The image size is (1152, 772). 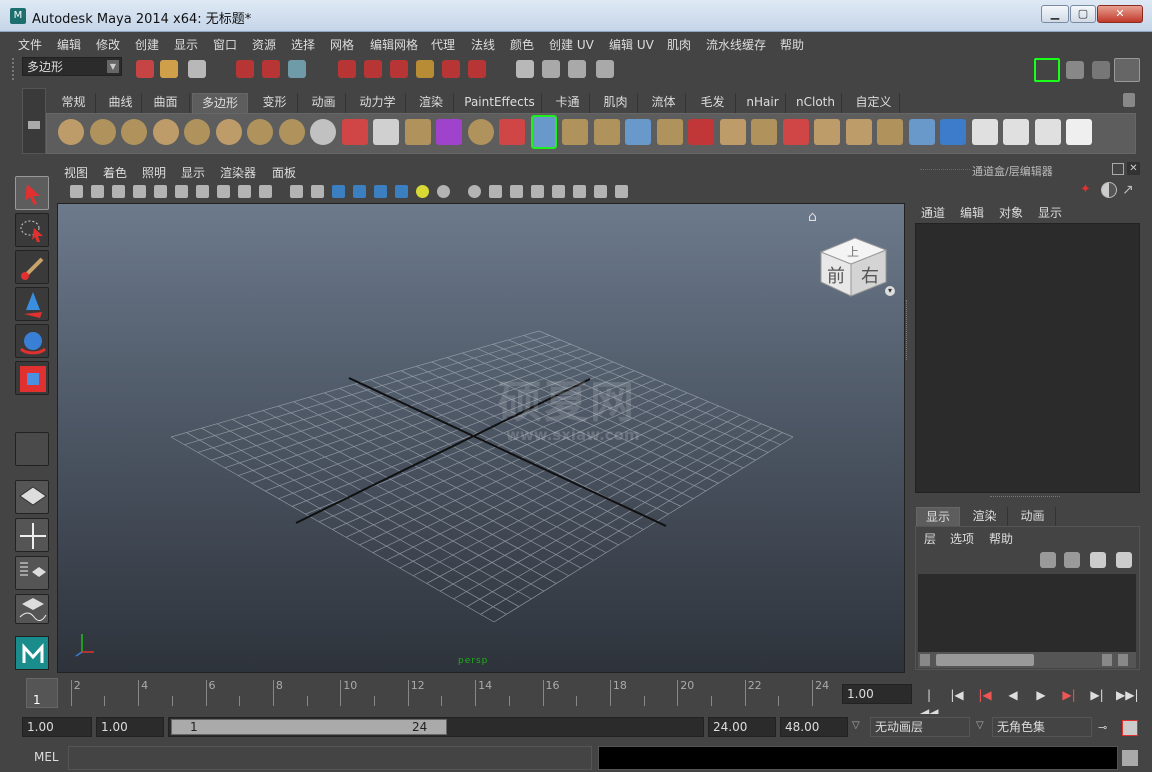 What do you see at coordinates (373, 69) in the screenshot?
I see `snap-curve-icon` at bounding box center [373, 69].